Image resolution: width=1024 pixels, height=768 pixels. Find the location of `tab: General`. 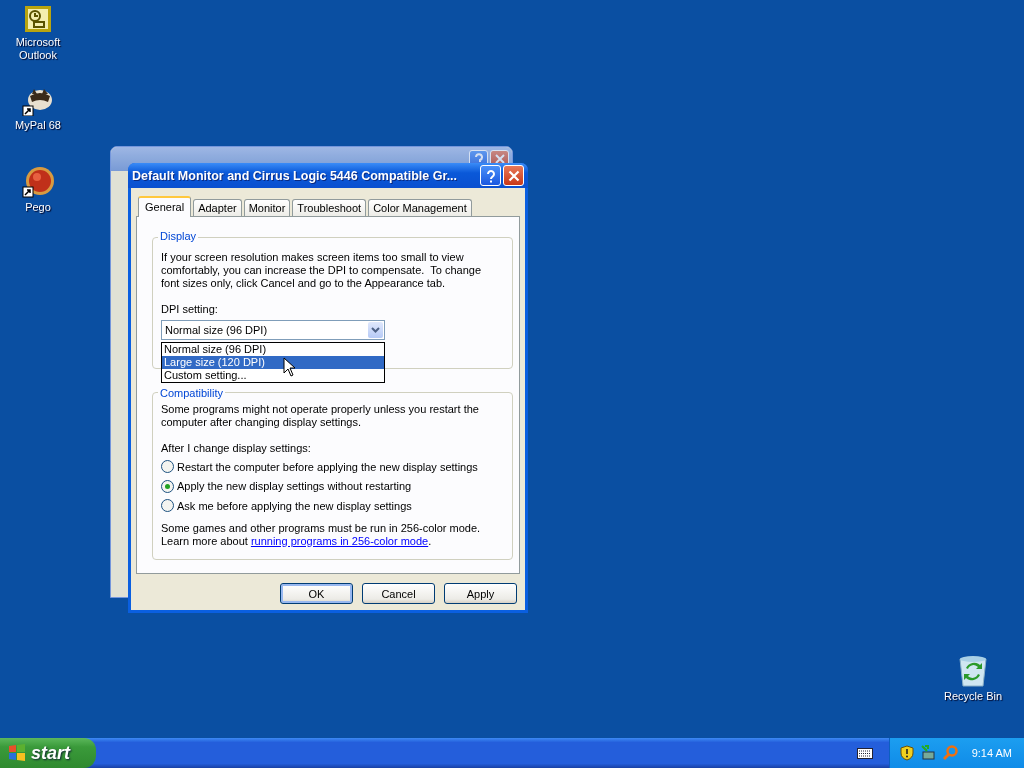

tab: General is located at coordinates (165, 206).